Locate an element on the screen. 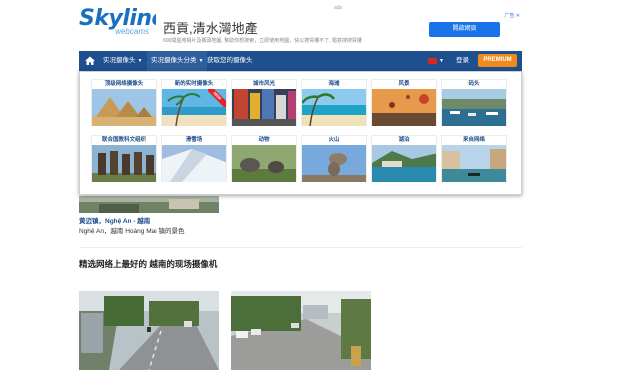  ad-tag: ads is located at coordinates (338, 8).